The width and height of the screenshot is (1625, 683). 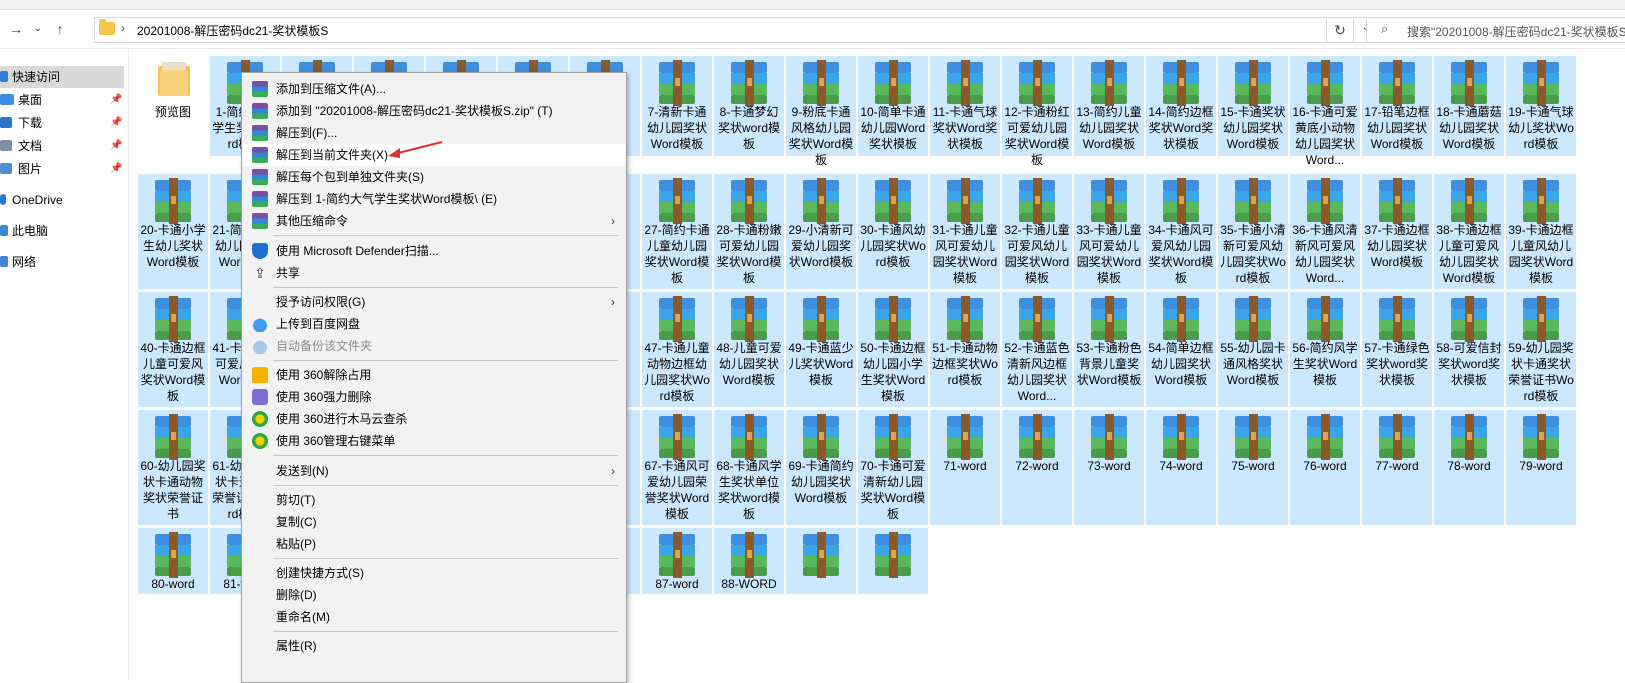 What do you see at coordinates (1109, 467) in the screenshot?
I see `archive-file-item: 73-word` at bounding box center [1109, 467].